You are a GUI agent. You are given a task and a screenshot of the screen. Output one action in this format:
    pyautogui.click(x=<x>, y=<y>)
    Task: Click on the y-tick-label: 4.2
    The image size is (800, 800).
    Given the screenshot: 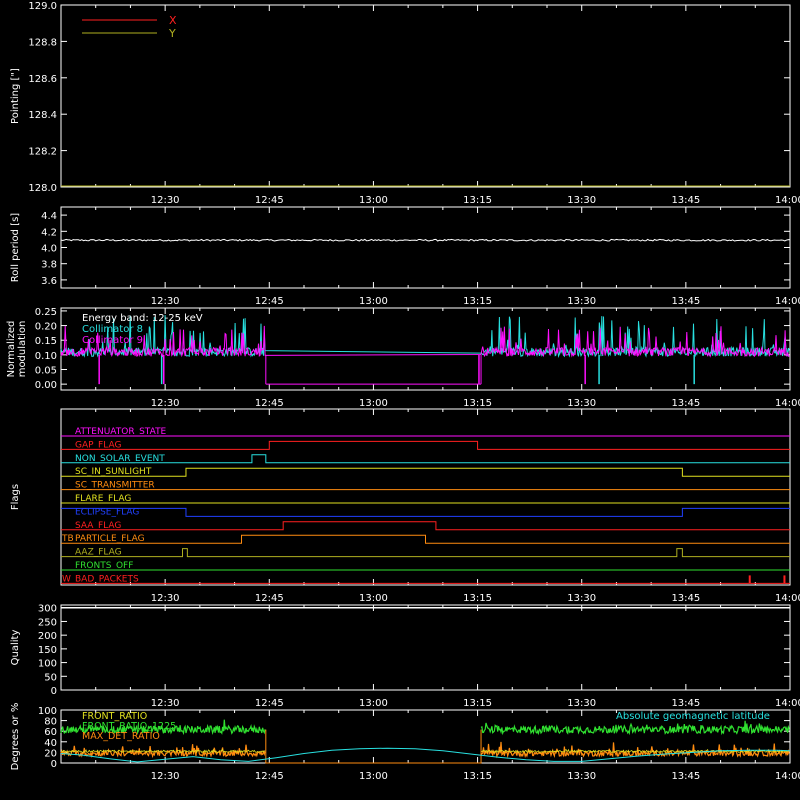 What is the action you would take?
    pyautogui.click(x=49, y=232)
    